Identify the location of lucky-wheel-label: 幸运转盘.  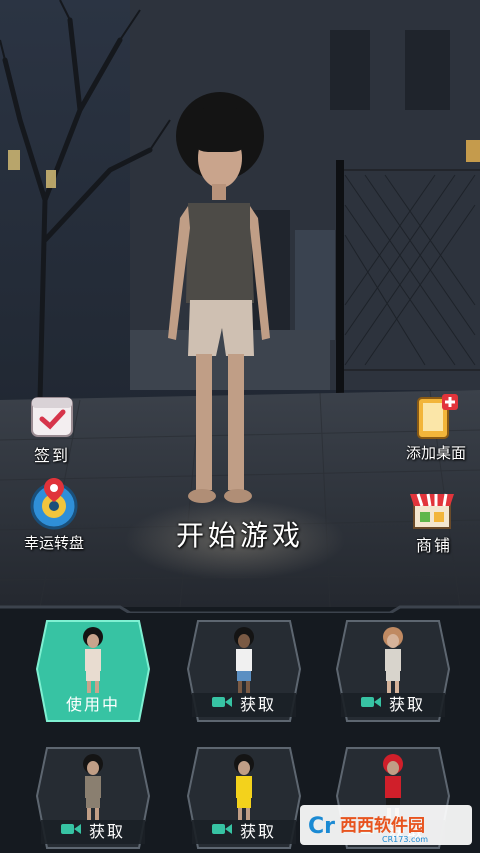
(53, 543).